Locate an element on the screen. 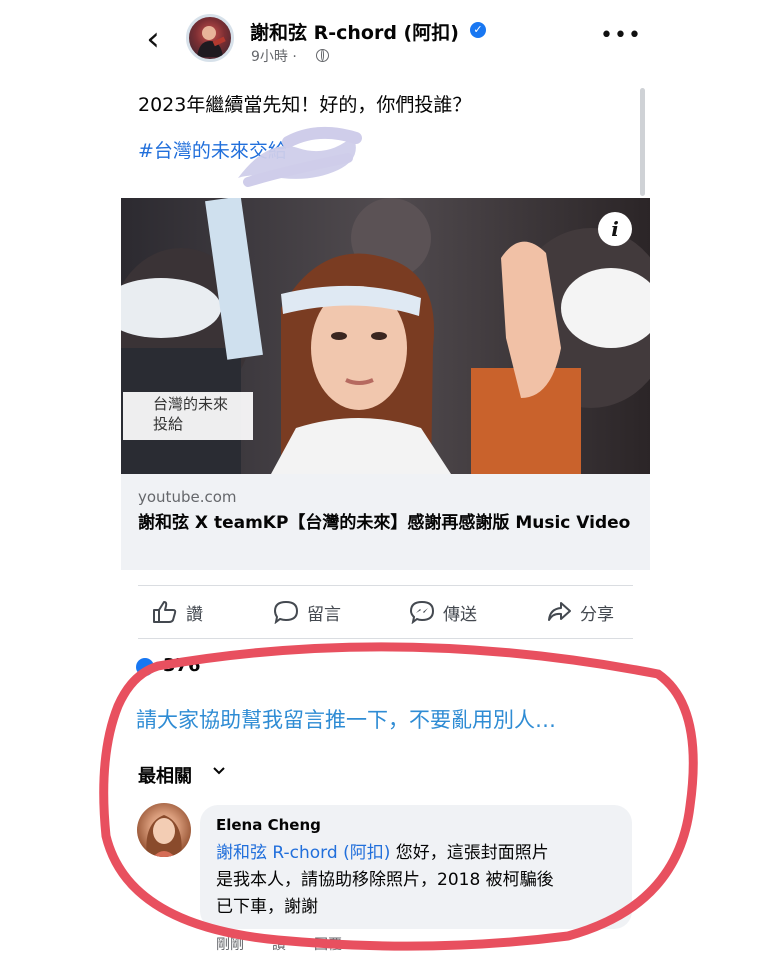 Image resolution: width=768 pixels, height=960 pixels. chevron-down-icon is located at coordinates (219, 772).